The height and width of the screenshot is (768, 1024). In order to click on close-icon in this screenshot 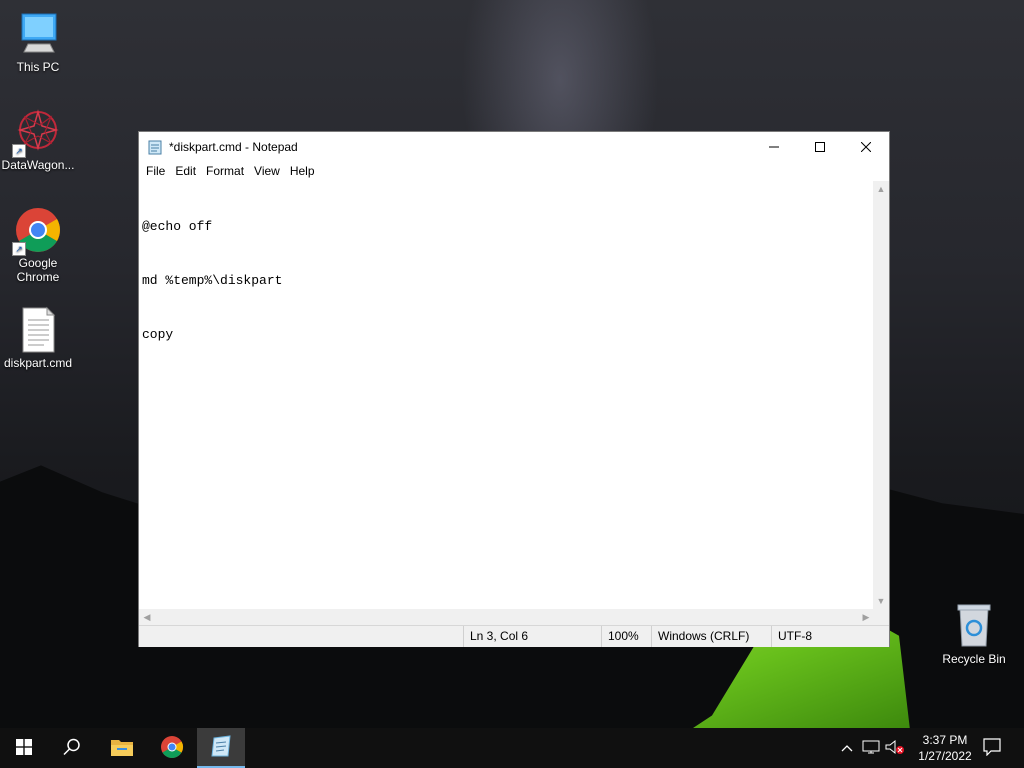, I will do `click(866, 147)`.